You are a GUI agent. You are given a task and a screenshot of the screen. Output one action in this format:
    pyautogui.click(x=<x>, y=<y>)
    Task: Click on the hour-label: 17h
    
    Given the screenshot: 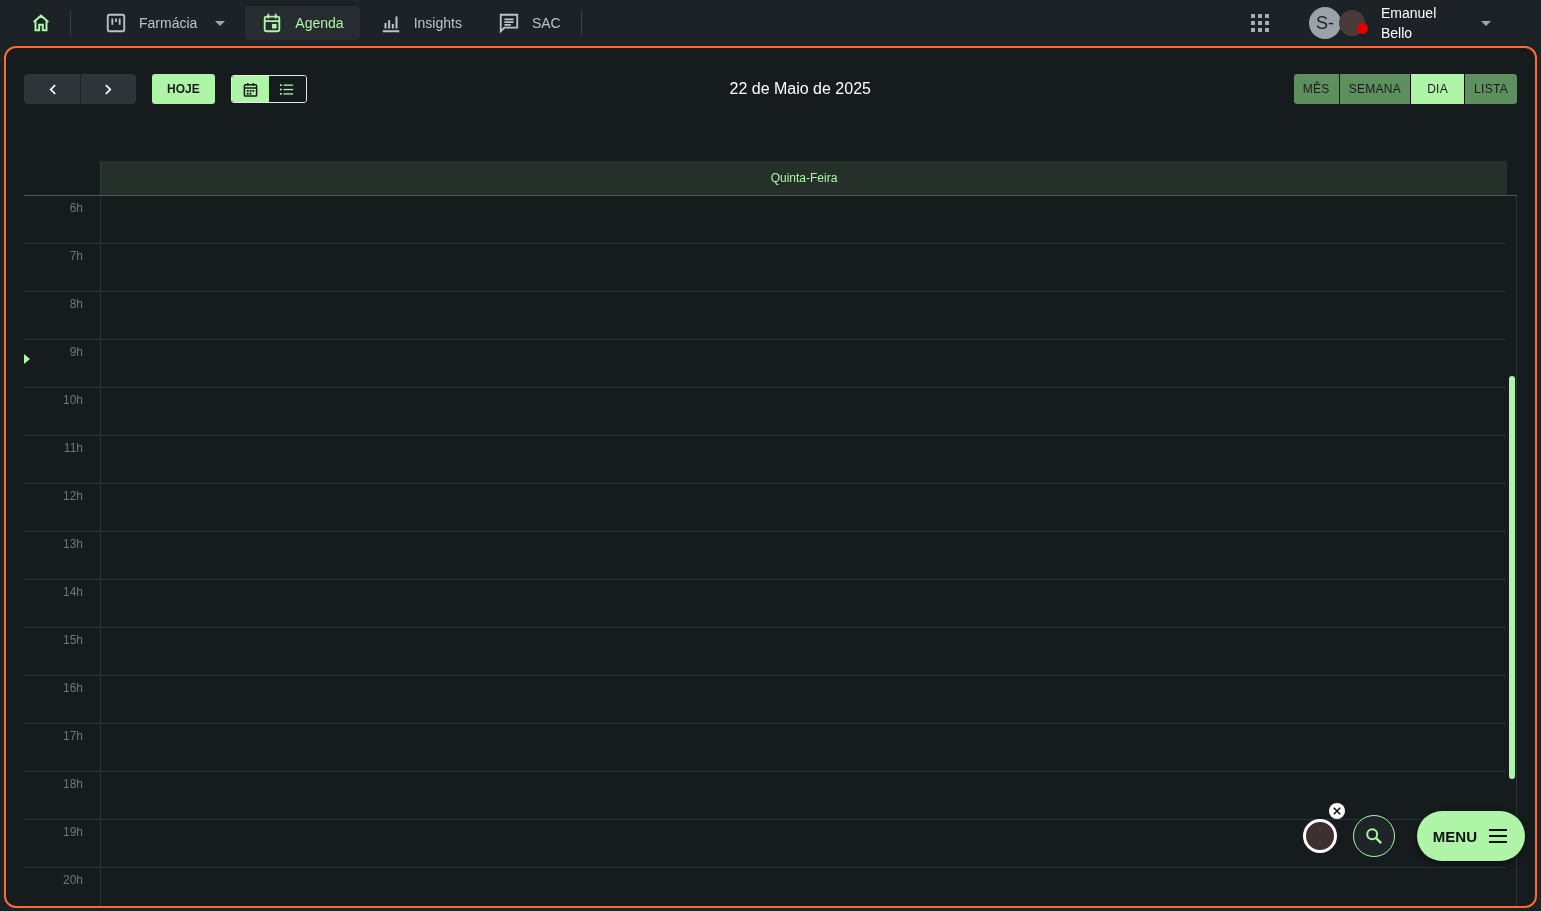 What is the action you would take?
    pyautogui.click(x=72, y=736)
    